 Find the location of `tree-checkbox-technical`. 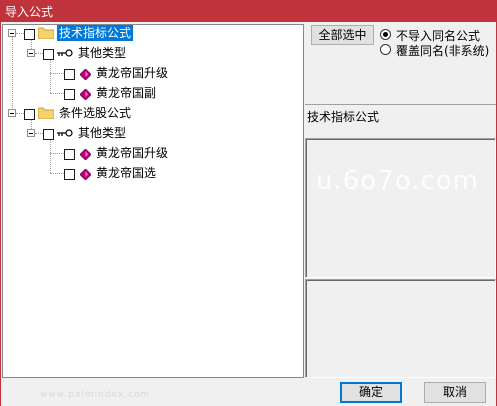

tree-checkbox-technical is located at coordinates (29, 34).